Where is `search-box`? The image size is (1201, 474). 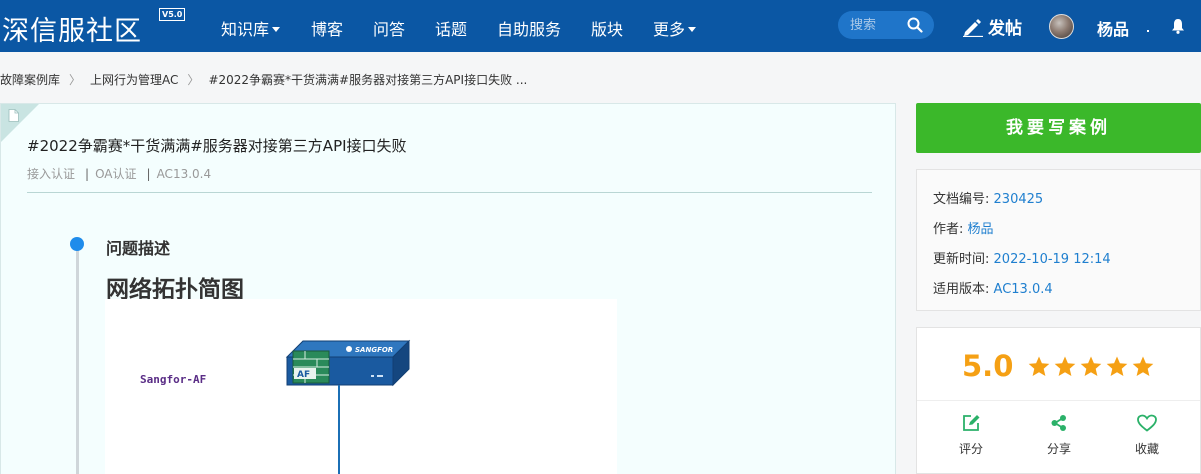 search-box is located at coordinates (886, 25).